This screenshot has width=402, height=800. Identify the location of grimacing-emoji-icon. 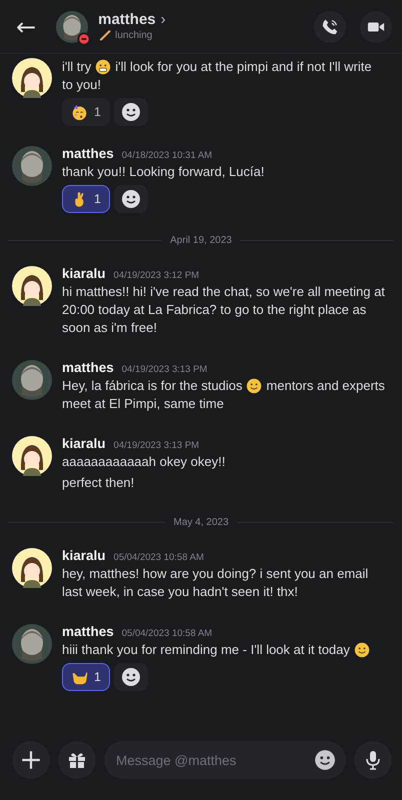
(103, 67).